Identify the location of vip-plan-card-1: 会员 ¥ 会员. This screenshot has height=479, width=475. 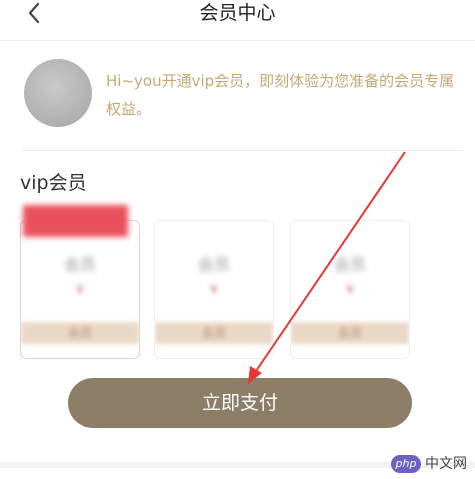
(80, 289).